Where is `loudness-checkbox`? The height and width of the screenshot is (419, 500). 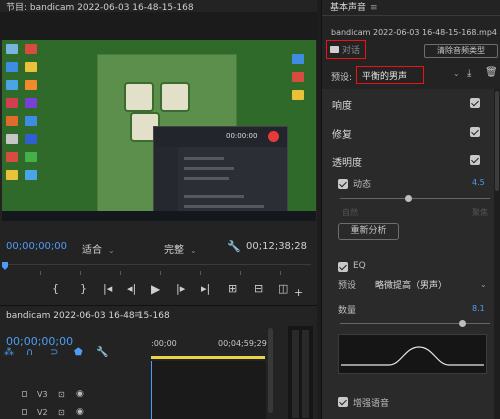
loudness-checkbox is located at coordinates (475, 103).